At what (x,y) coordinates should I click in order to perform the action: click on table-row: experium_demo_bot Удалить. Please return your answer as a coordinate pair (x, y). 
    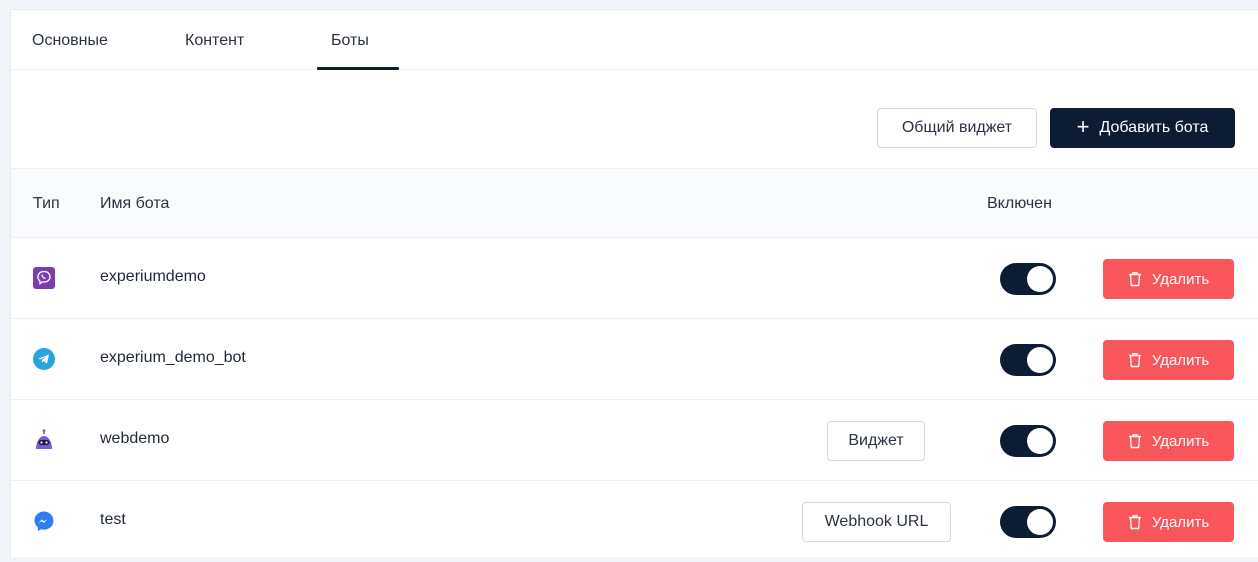
    Looking at the image, I should click on (634, 359).